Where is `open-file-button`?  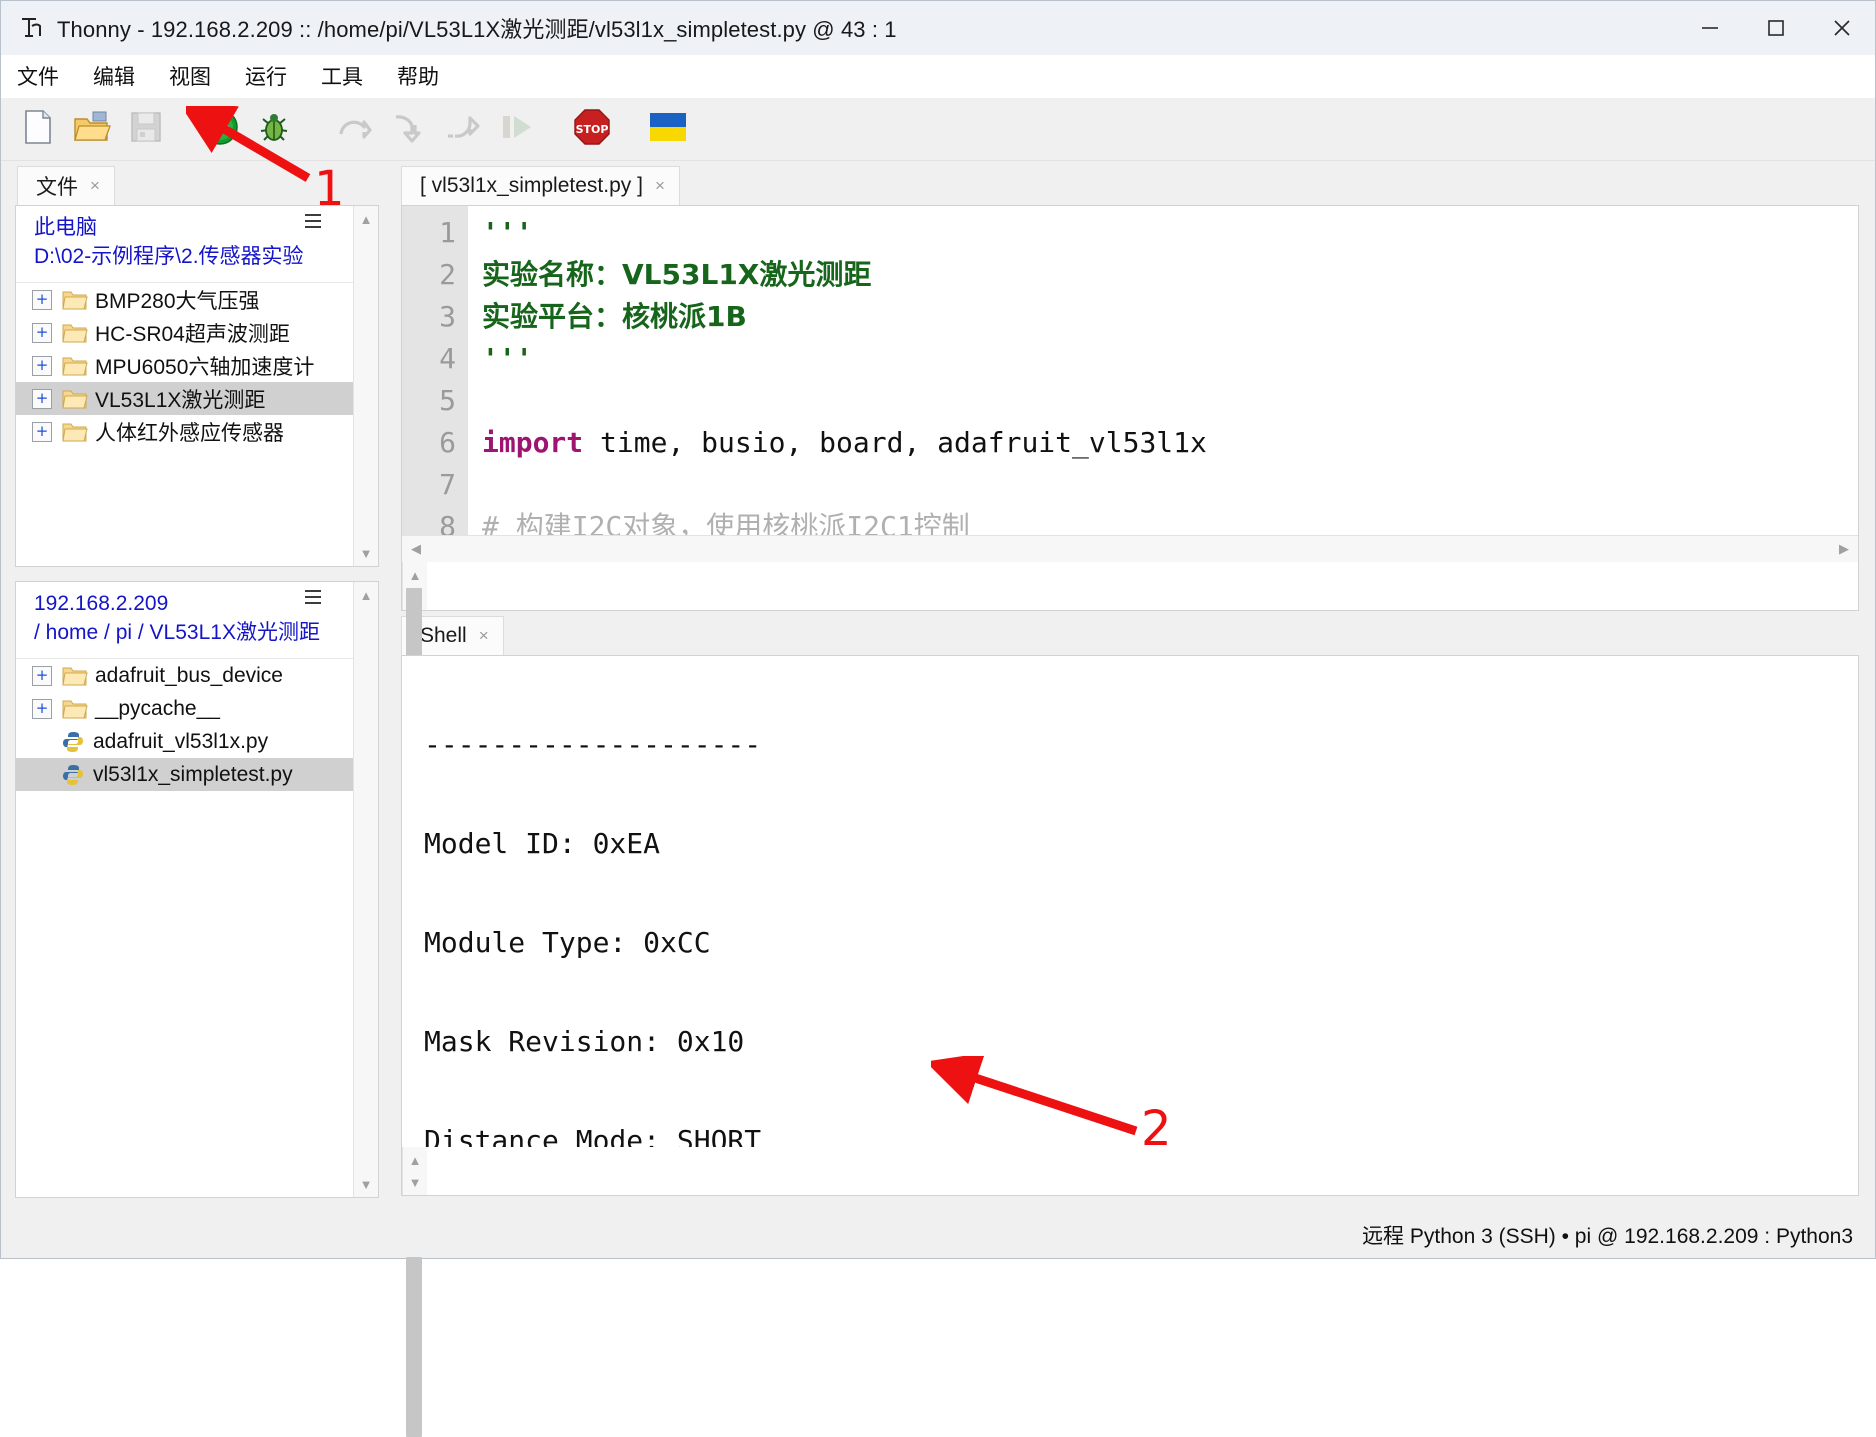
open-file-button is located at coordinates (92, 129).